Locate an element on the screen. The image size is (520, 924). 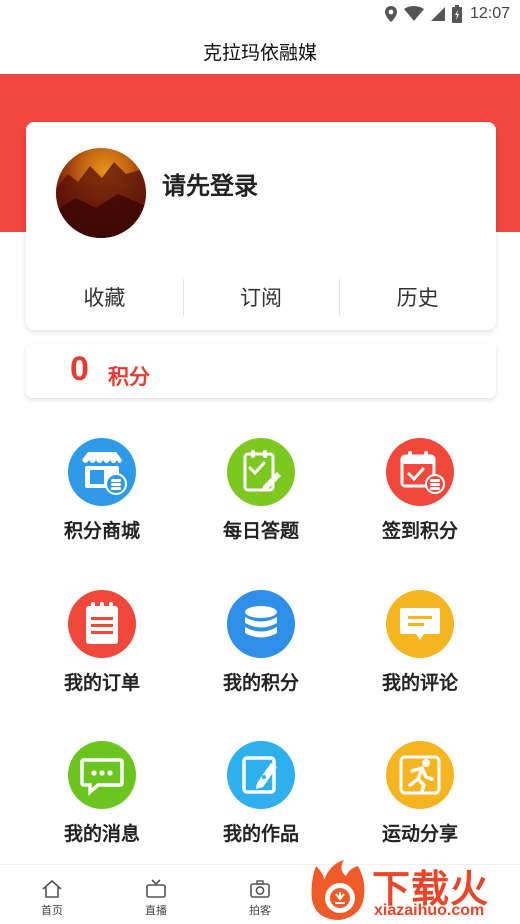
menu-item-checkin-points: 签到积分 is located at coordinates (420, 498).